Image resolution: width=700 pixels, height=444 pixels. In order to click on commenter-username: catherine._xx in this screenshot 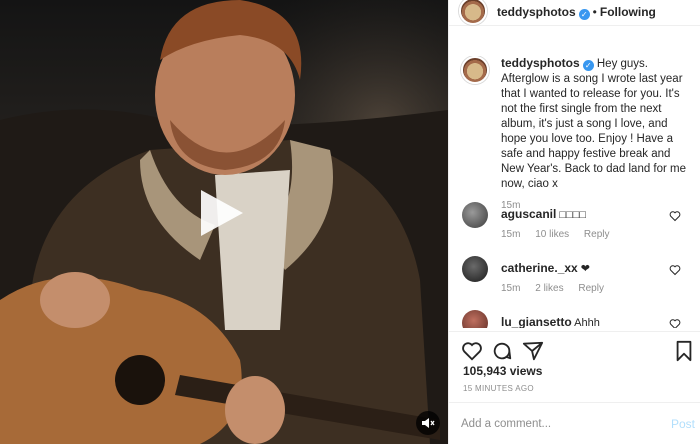, I will do `click(539, 268)`.